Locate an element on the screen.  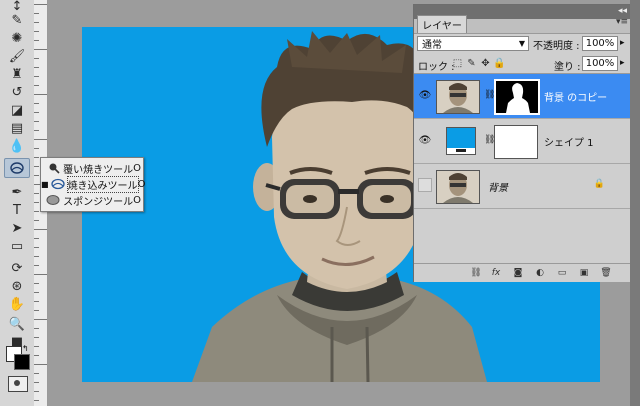
toolbox: ↕ ✎ ✺ 🖌 ♜ ↺ ◪ ▤ 💧 ✒ T ➤ ▭ ⟳ ⊛ ✋ 🔍 ■ ↰ is located at coordinates (17, 203).